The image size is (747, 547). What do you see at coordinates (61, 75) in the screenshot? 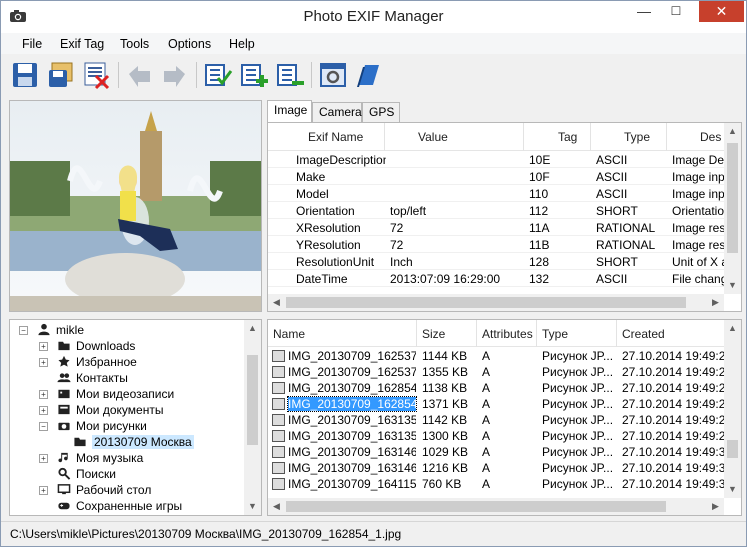
I see `save-all-icon` at bounding box center [61, 75].